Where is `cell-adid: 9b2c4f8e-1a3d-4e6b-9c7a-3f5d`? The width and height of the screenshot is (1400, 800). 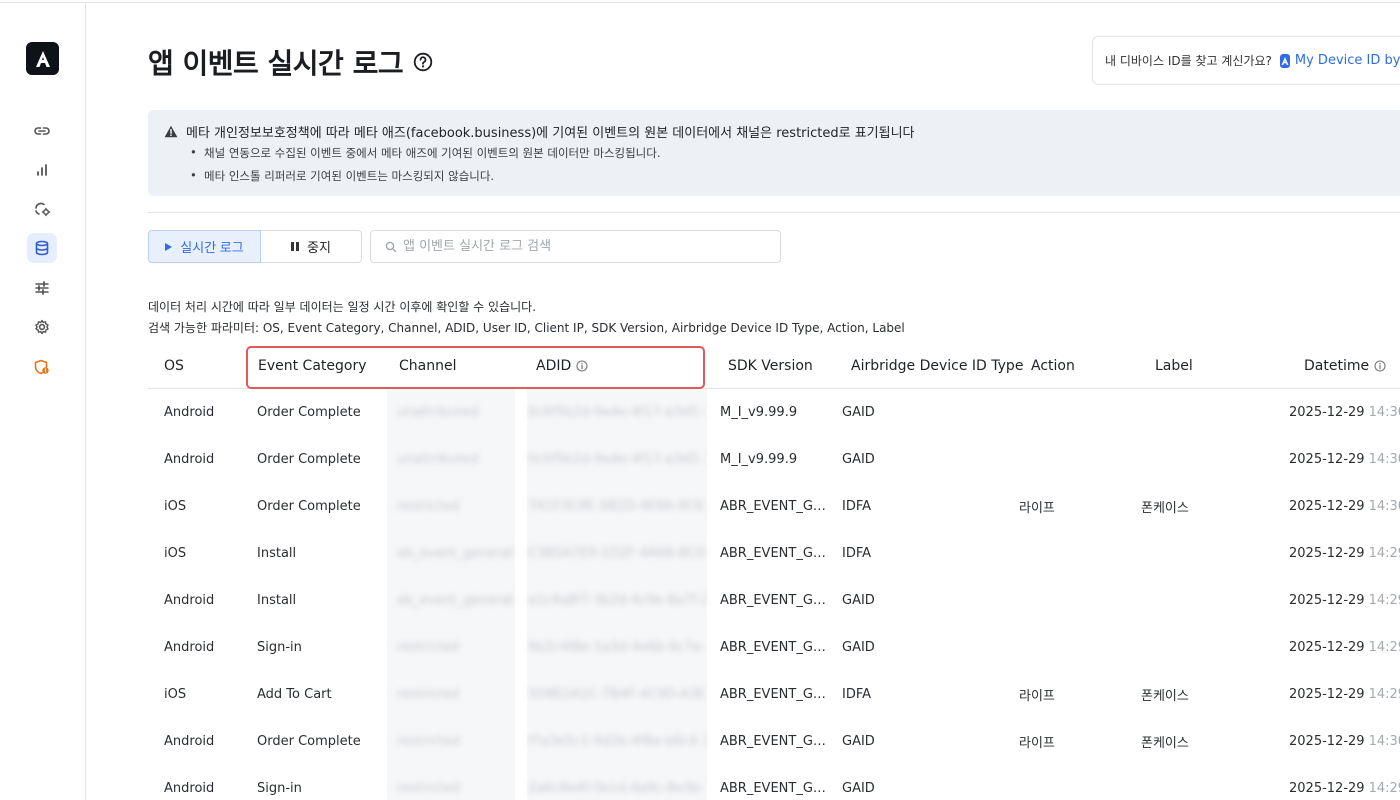 cell-adid: 9b2c4f8e-1a3d-4e6b-9c7a-3f5d is located at coordinates (617, 647).